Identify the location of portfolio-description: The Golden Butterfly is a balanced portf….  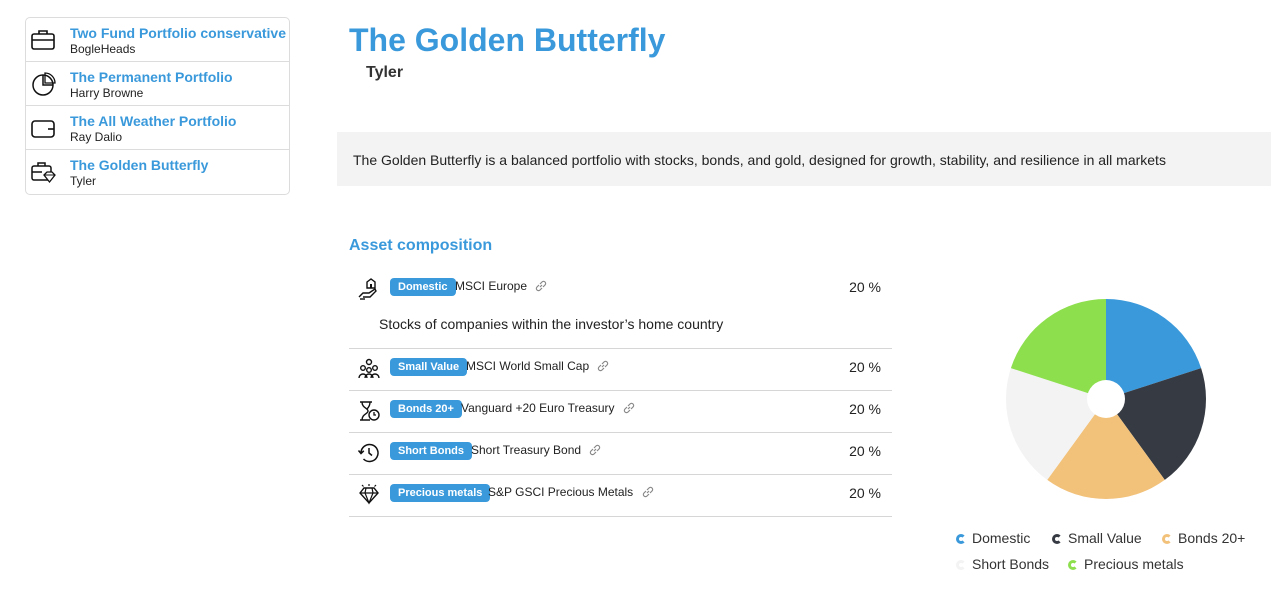
(759, 160).